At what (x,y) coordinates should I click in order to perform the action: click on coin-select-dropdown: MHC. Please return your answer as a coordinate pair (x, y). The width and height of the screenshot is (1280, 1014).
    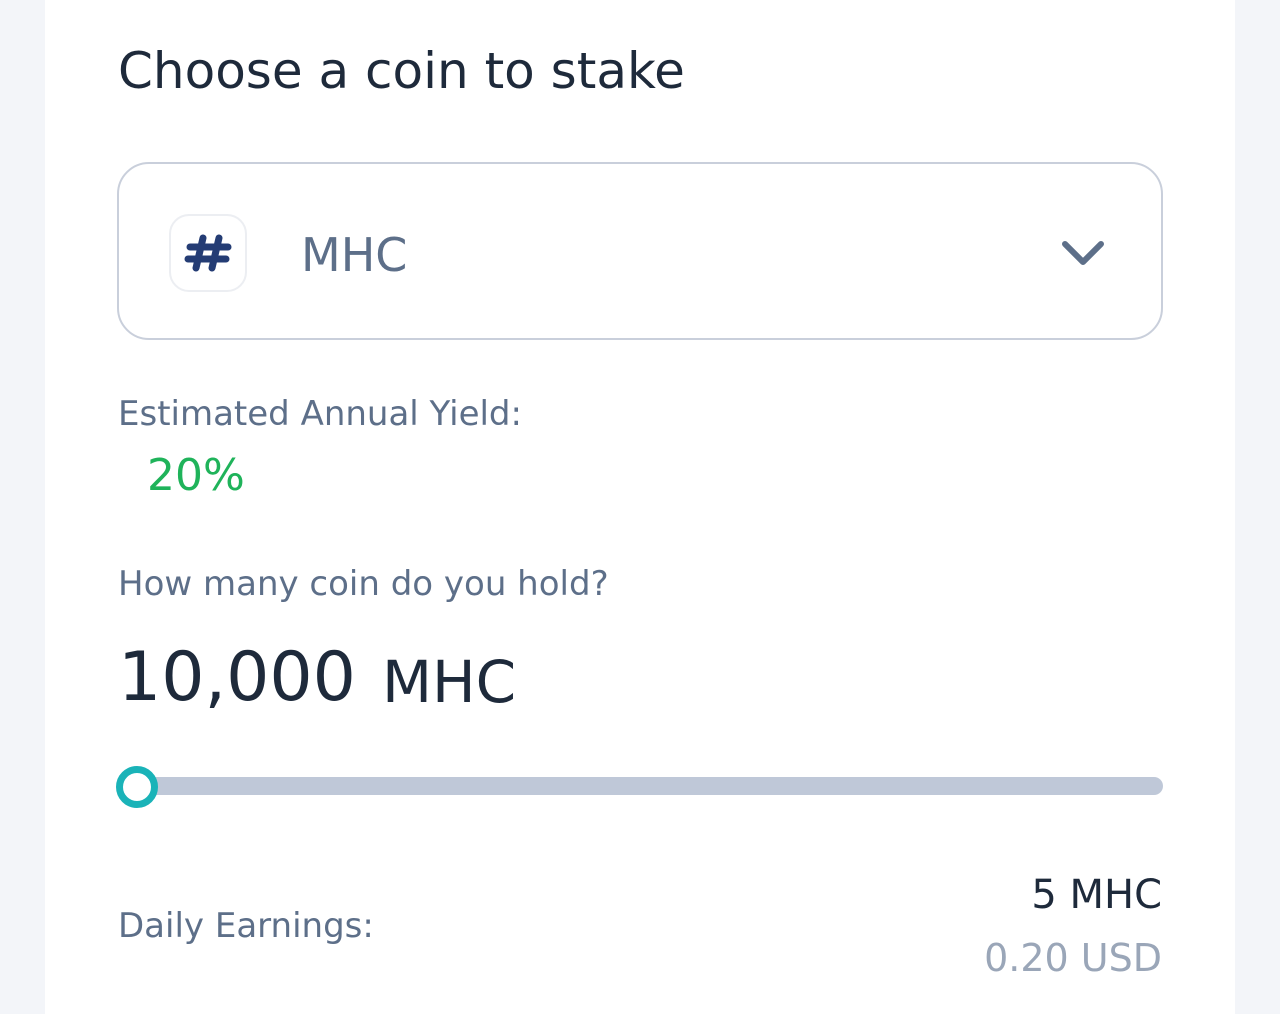
    Looking at the image, I should click on (640, 251).